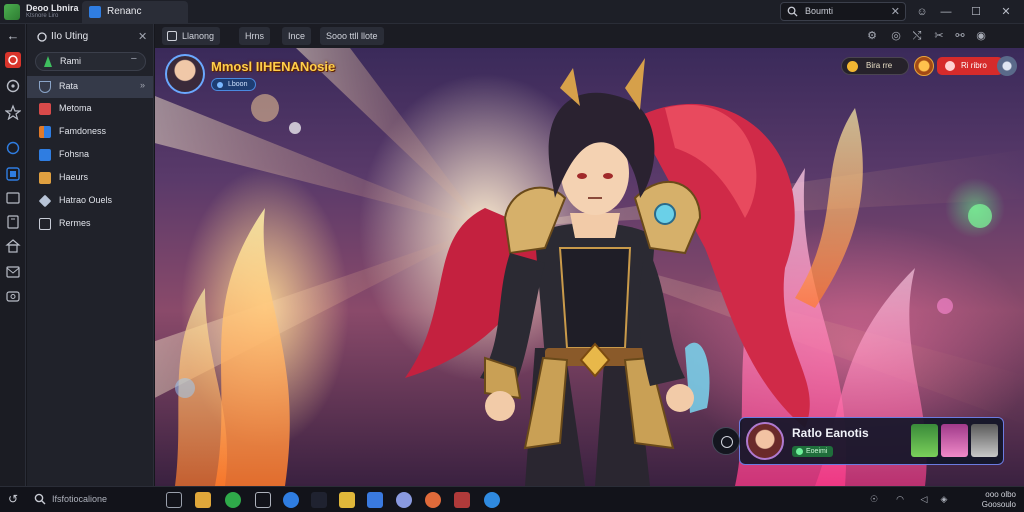 The height and width of the screenshot is (512, 1024). I want to click on toolbar-button-label: Hrns, so click(255, 36).